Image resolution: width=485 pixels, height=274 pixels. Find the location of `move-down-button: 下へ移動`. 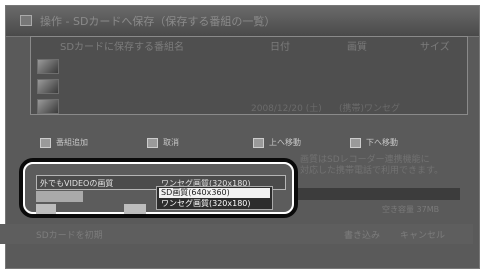

move-down-button: 下へ移動 is located at coordinates (374, 144).